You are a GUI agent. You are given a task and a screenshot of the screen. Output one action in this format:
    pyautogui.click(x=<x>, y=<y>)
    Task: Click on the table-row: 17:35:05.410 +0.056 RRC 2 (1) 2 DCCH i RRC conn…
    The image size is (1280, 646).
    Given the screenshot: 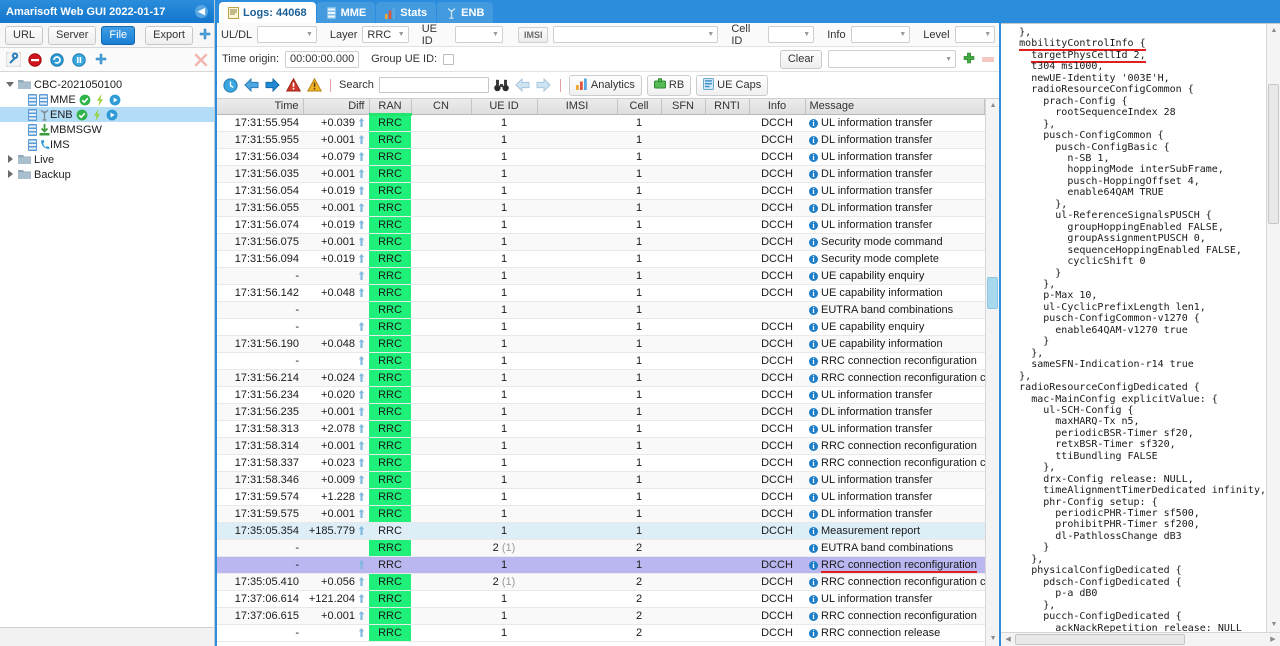 What is the action you would take?
    pyautogui.click(x=601, y=582)
    